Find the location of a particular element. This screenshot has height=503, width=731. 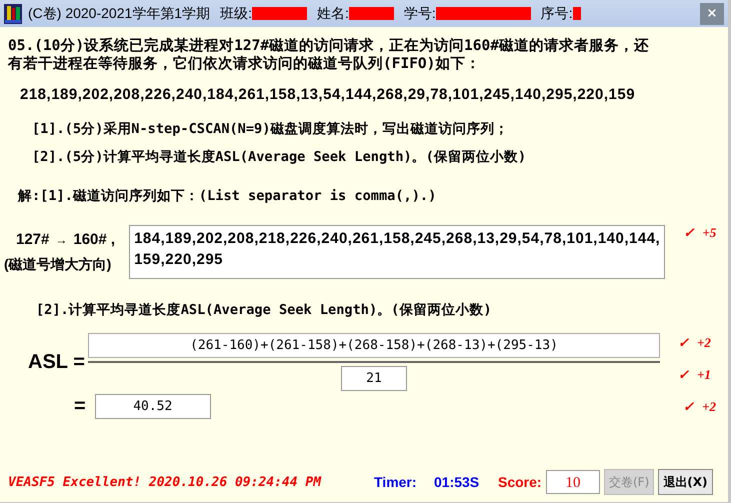

question-part: [1].(5分)采用N-step-CSCAN(N=9)磁盘调度算法时，写出磁道访问序列； is located at coordinates (270, 129).